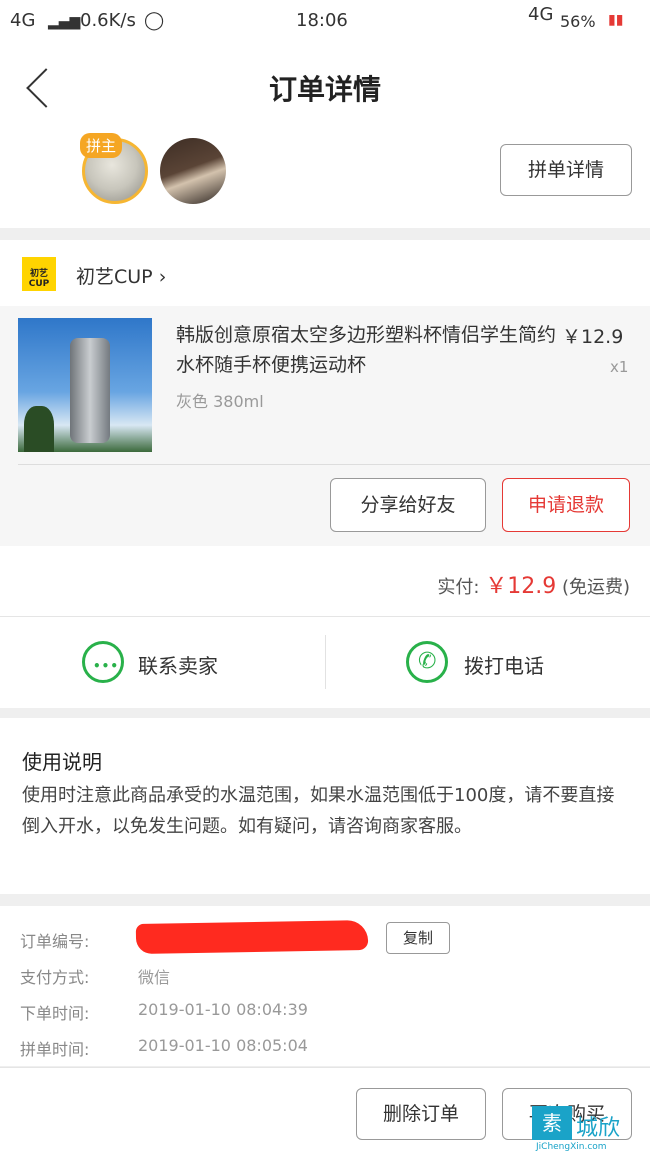 The width and height of the screenshot is (650, 1155). I want to click on clock: 18:06, so click(322, 20).